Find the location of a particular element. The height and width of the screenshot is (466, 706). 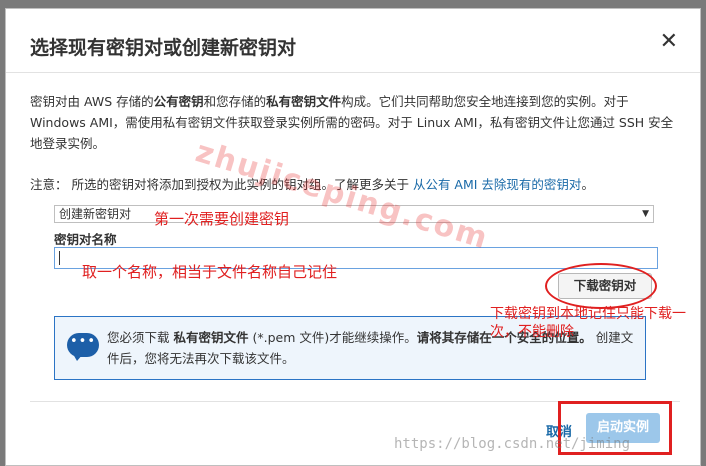

key-pair-name-label: 密钥对名称 is located at coordinates (85, 239).